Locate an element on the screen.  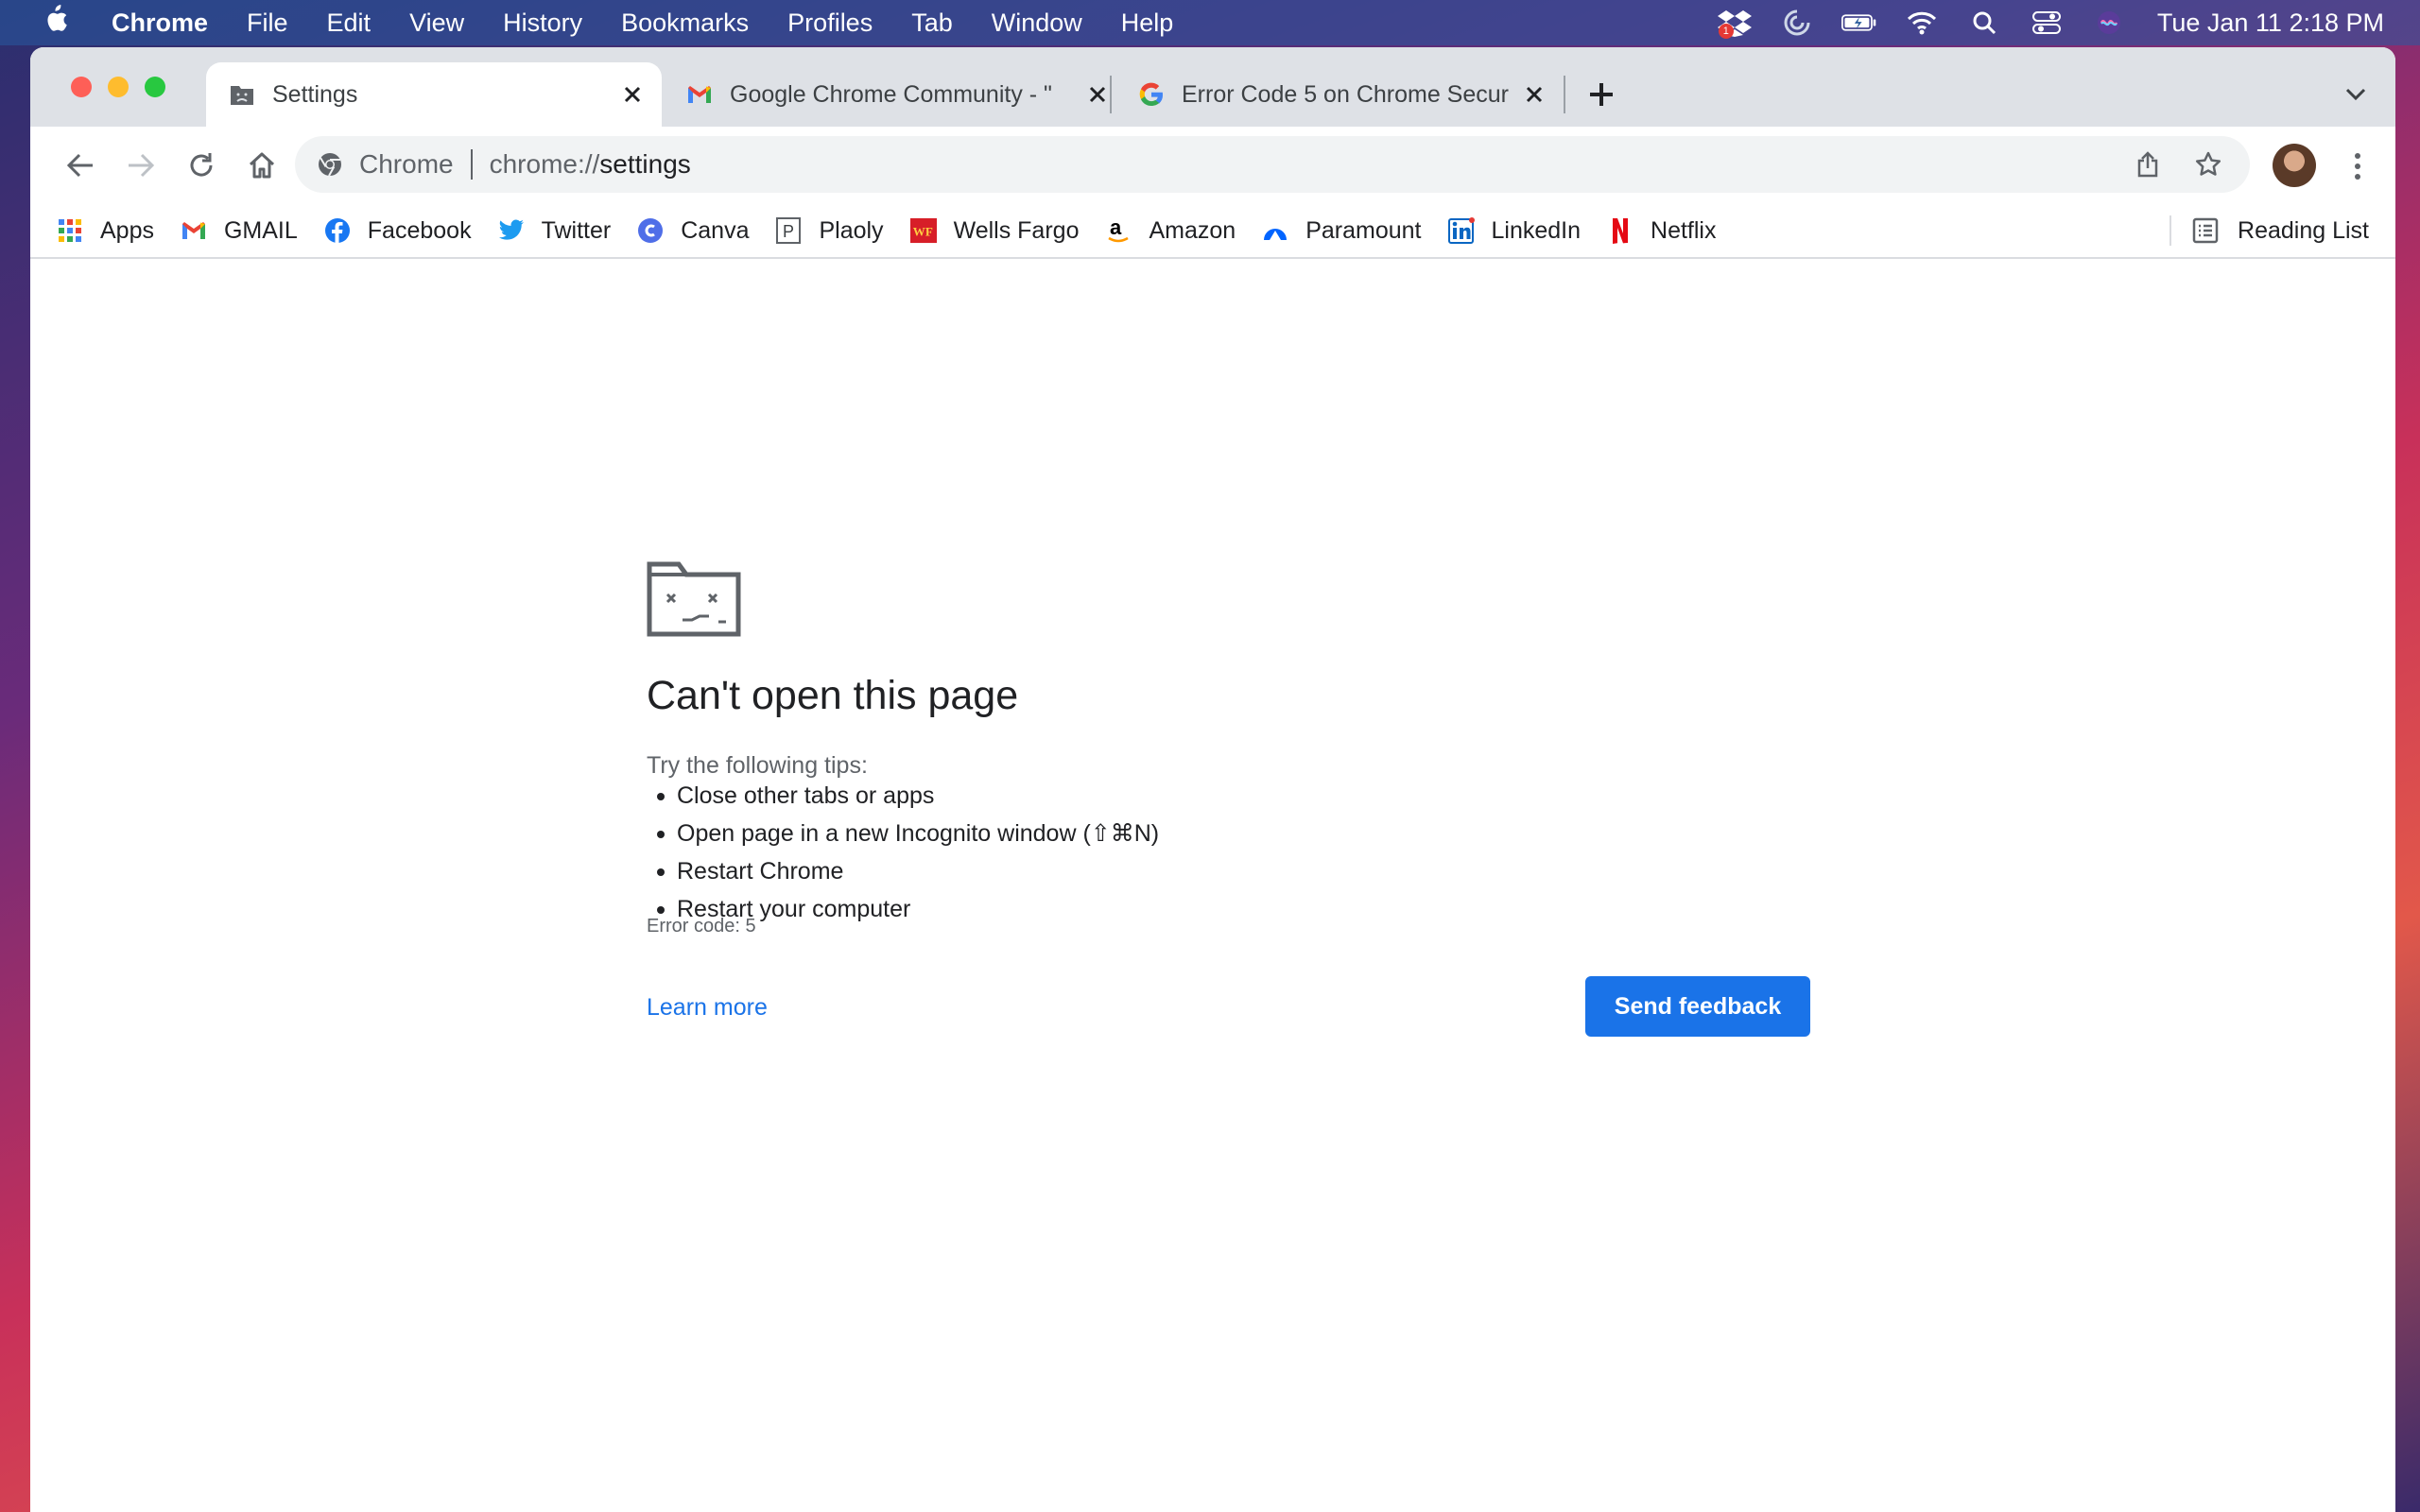
spotlight-search-icon is located at coordinates (1984, 23).